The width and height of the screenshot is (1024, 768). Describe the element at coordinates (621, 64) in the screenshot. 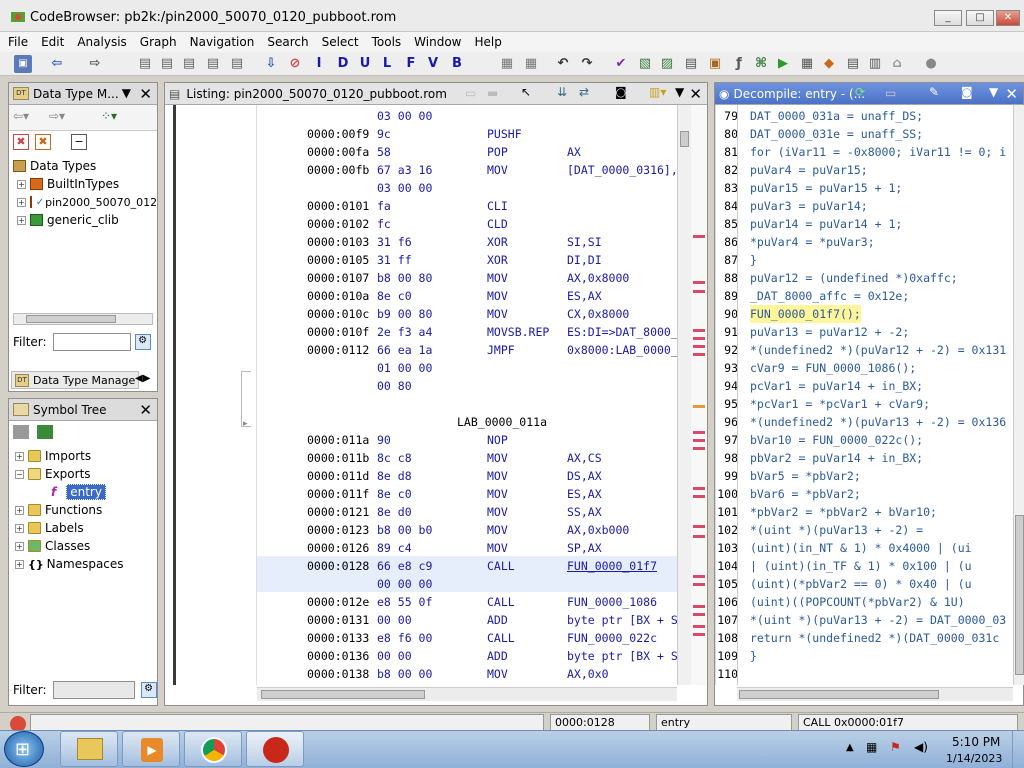

I see `checkmark-icon: ✔` at that location.